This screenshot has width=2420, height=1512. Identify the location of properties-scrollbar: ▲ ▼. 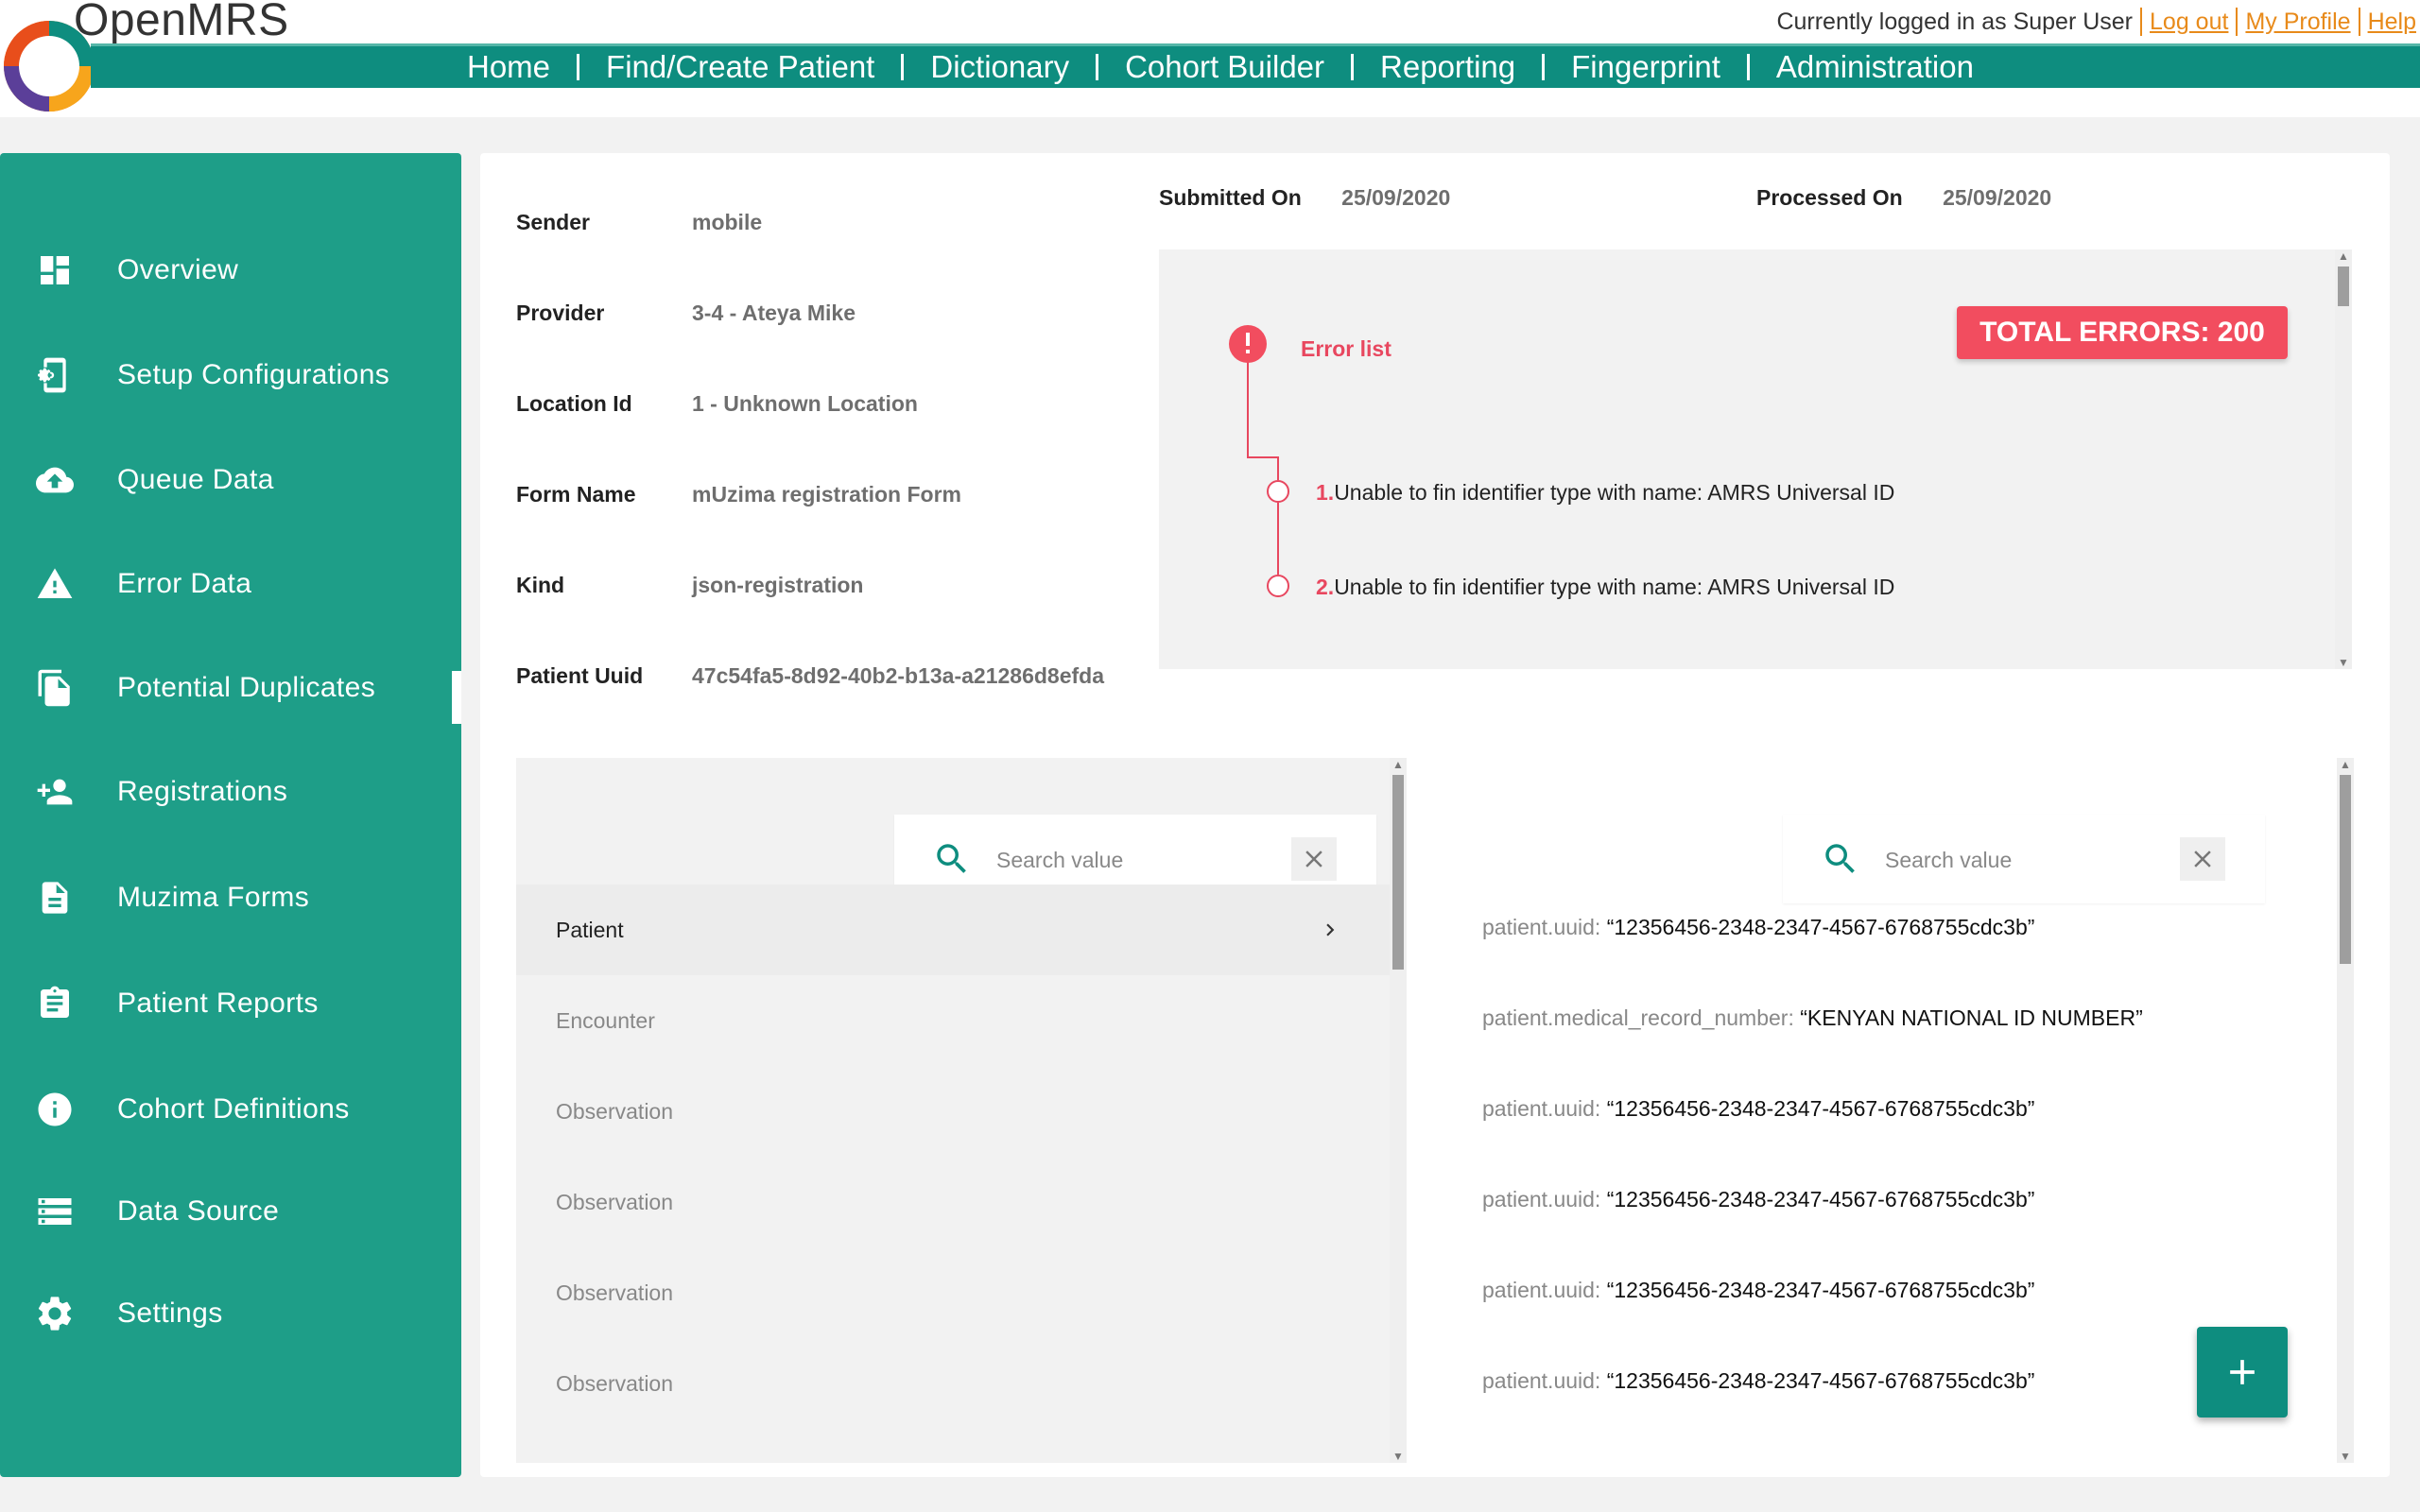
(2345, 1110).